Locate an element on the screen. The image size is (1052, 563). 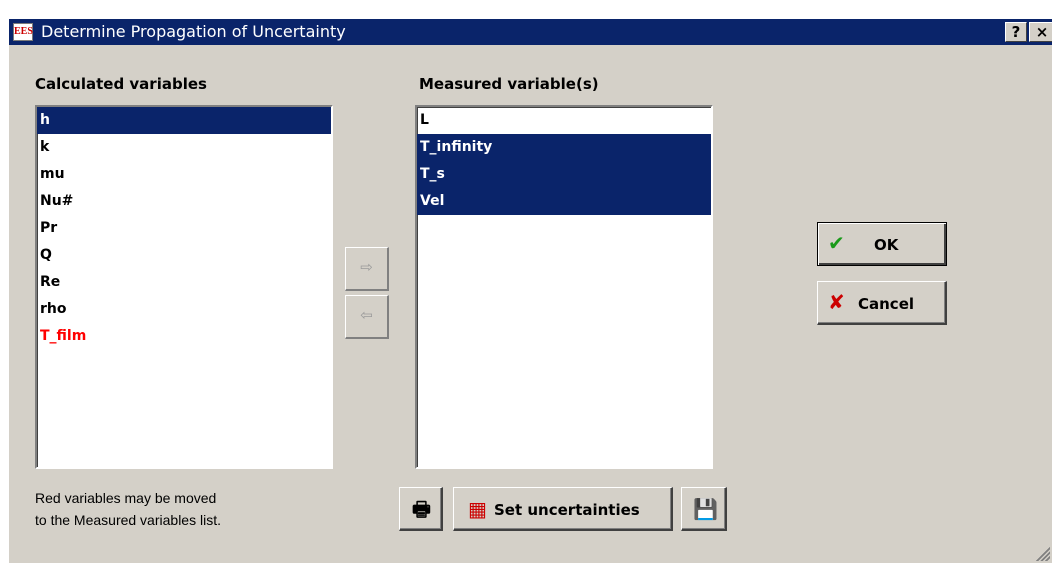
set-uncertainties-button: ▦ Set uncertainties is located at coordinates (563, 509).